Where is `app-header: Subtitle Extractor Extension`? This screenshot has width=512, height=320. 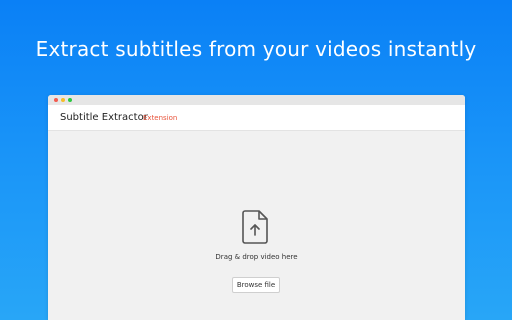 app-header: Subtitle Extractor Extension is located at coordinates (256, 118).